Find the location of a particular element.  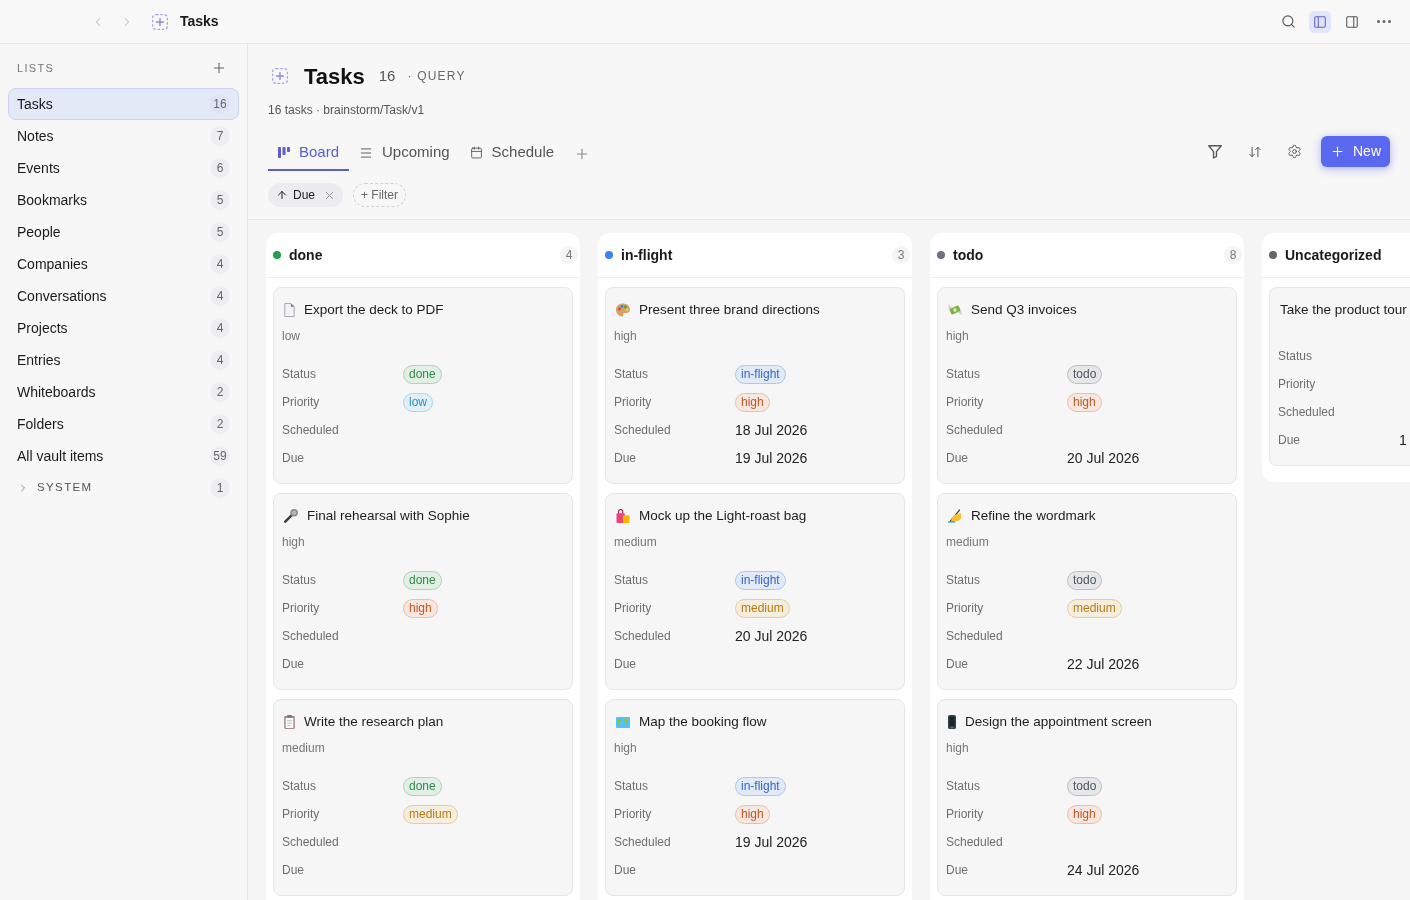

sidebar-item: Companies 4 is located at coordinates (123, 264).